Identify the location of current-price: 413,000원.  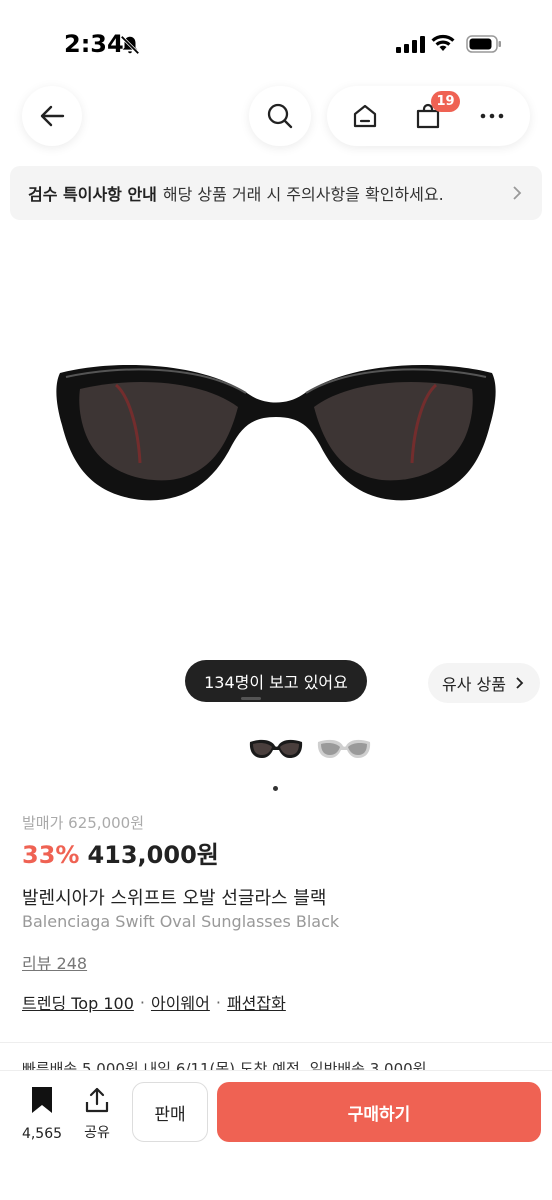
(153, 855).